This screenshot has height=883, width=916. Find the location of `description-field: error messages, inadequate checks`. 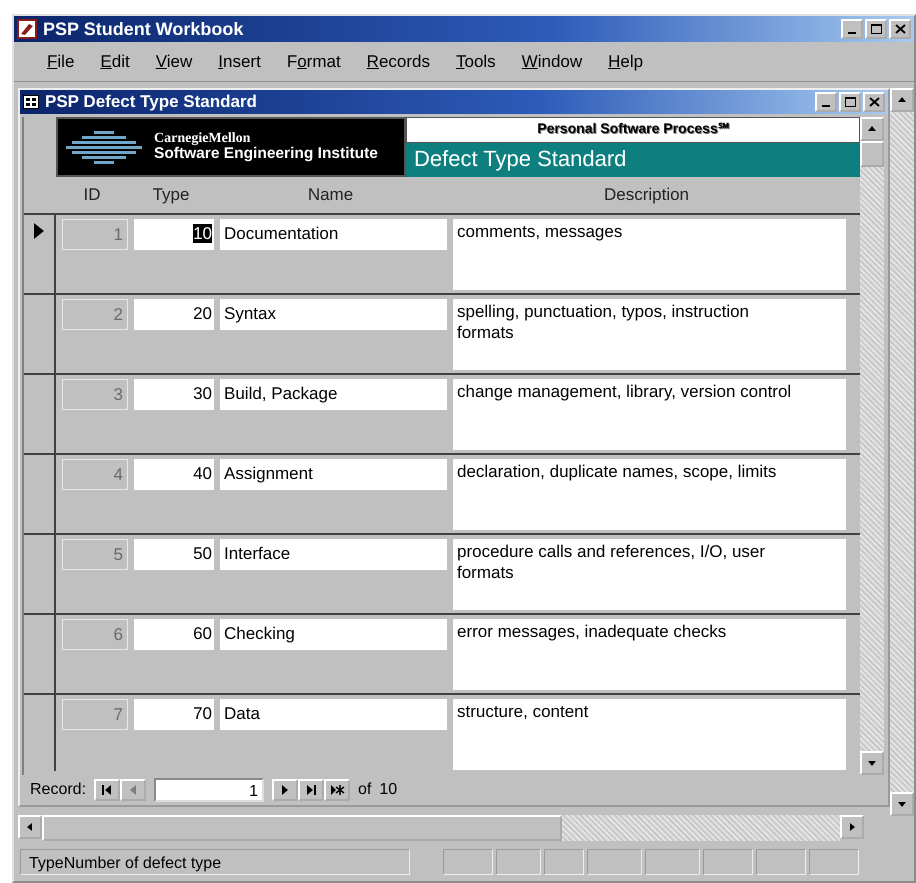

description-field: error messages, inadequate checks is located at coordinates (649, 654).